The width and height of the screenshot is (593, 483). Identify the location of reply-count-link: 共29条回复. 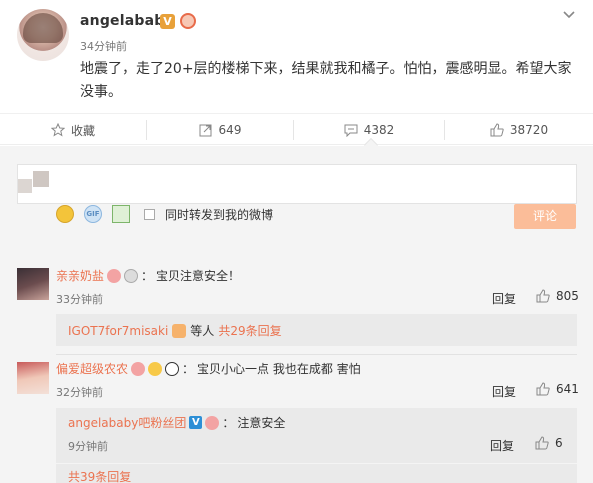
(249, 330).